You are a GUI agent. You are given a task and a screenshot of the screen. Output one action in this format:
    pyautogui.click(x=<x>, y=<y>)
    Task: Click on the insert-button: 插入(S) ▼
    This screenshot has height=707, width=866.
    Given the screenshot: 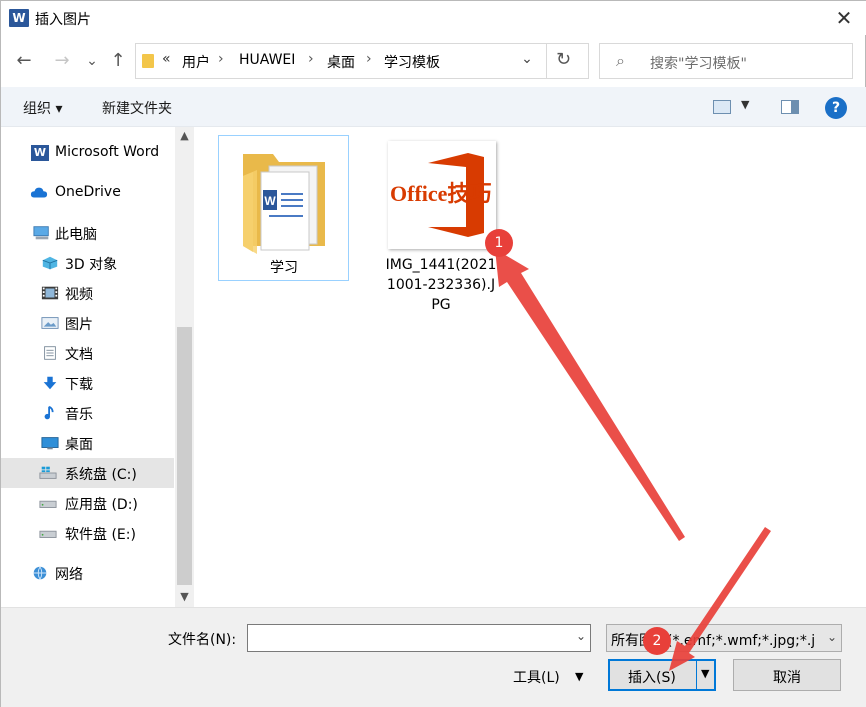 What is the action you would take?
    pyautogui.click(x=662, y=675)
    